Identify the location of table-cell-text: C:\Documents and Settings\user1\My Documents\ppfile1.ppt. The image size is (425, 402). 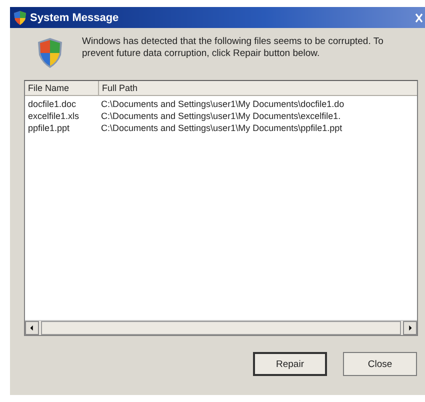
(221, 128).